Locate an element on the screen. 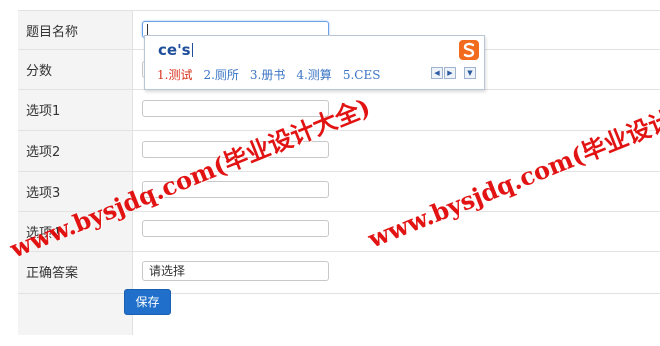 This screenshot has width=660, height=346. score-label: 分数 is located at coordinates (75, 69).